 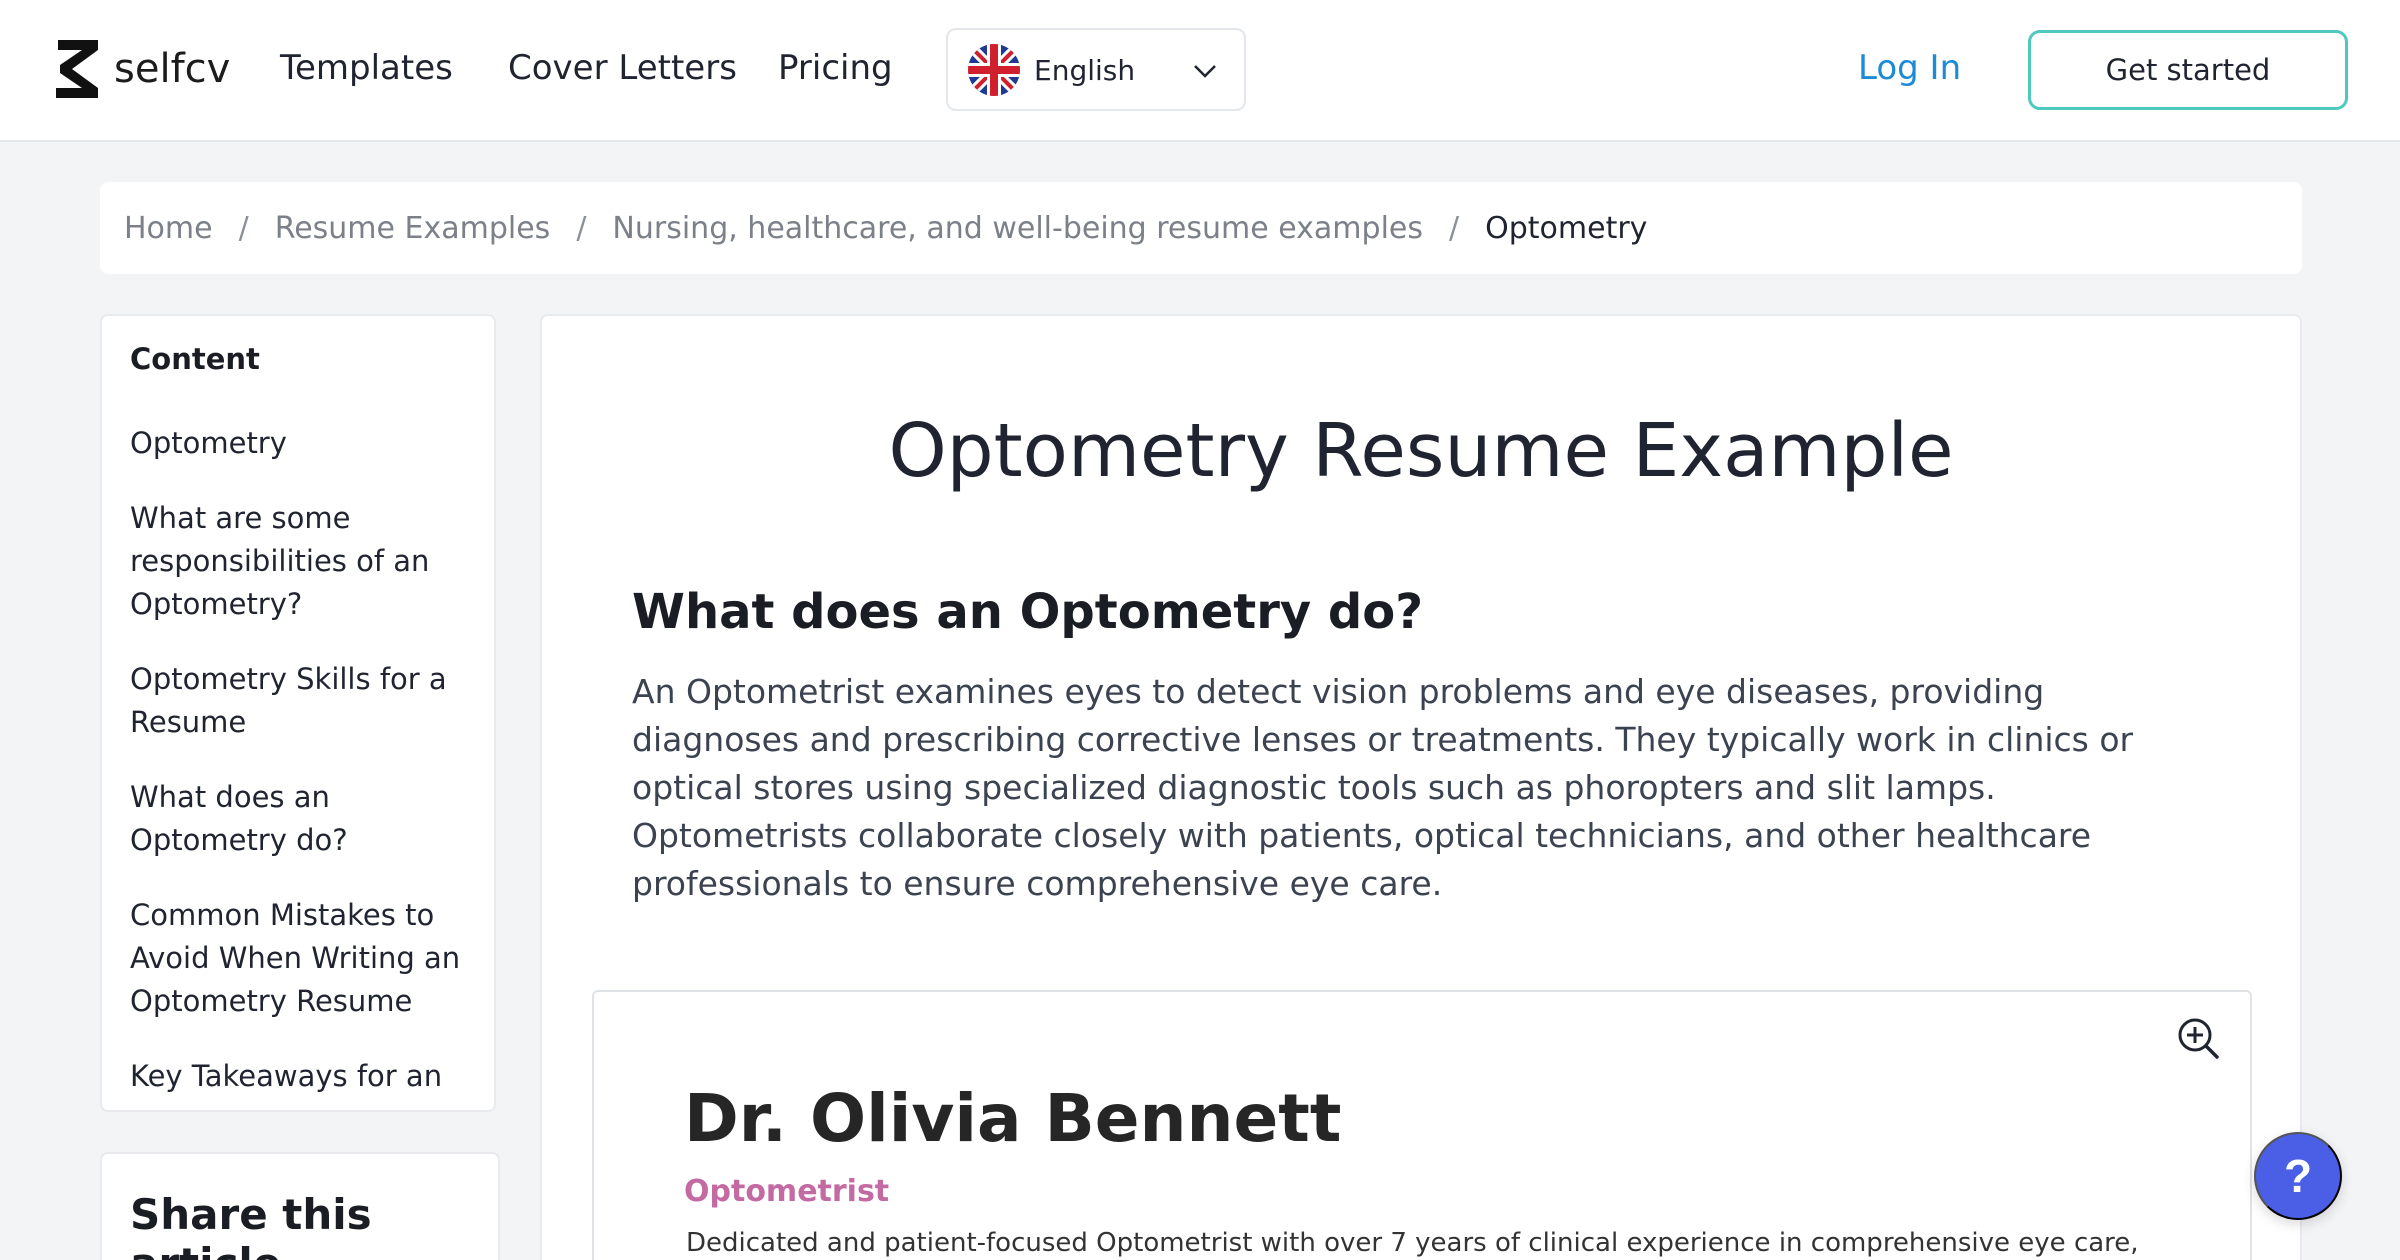 What do you see at coordinates (787, 1191) in the screenshot?
I see `resume-role: Optometrist` at bounding box center [787, 1191].